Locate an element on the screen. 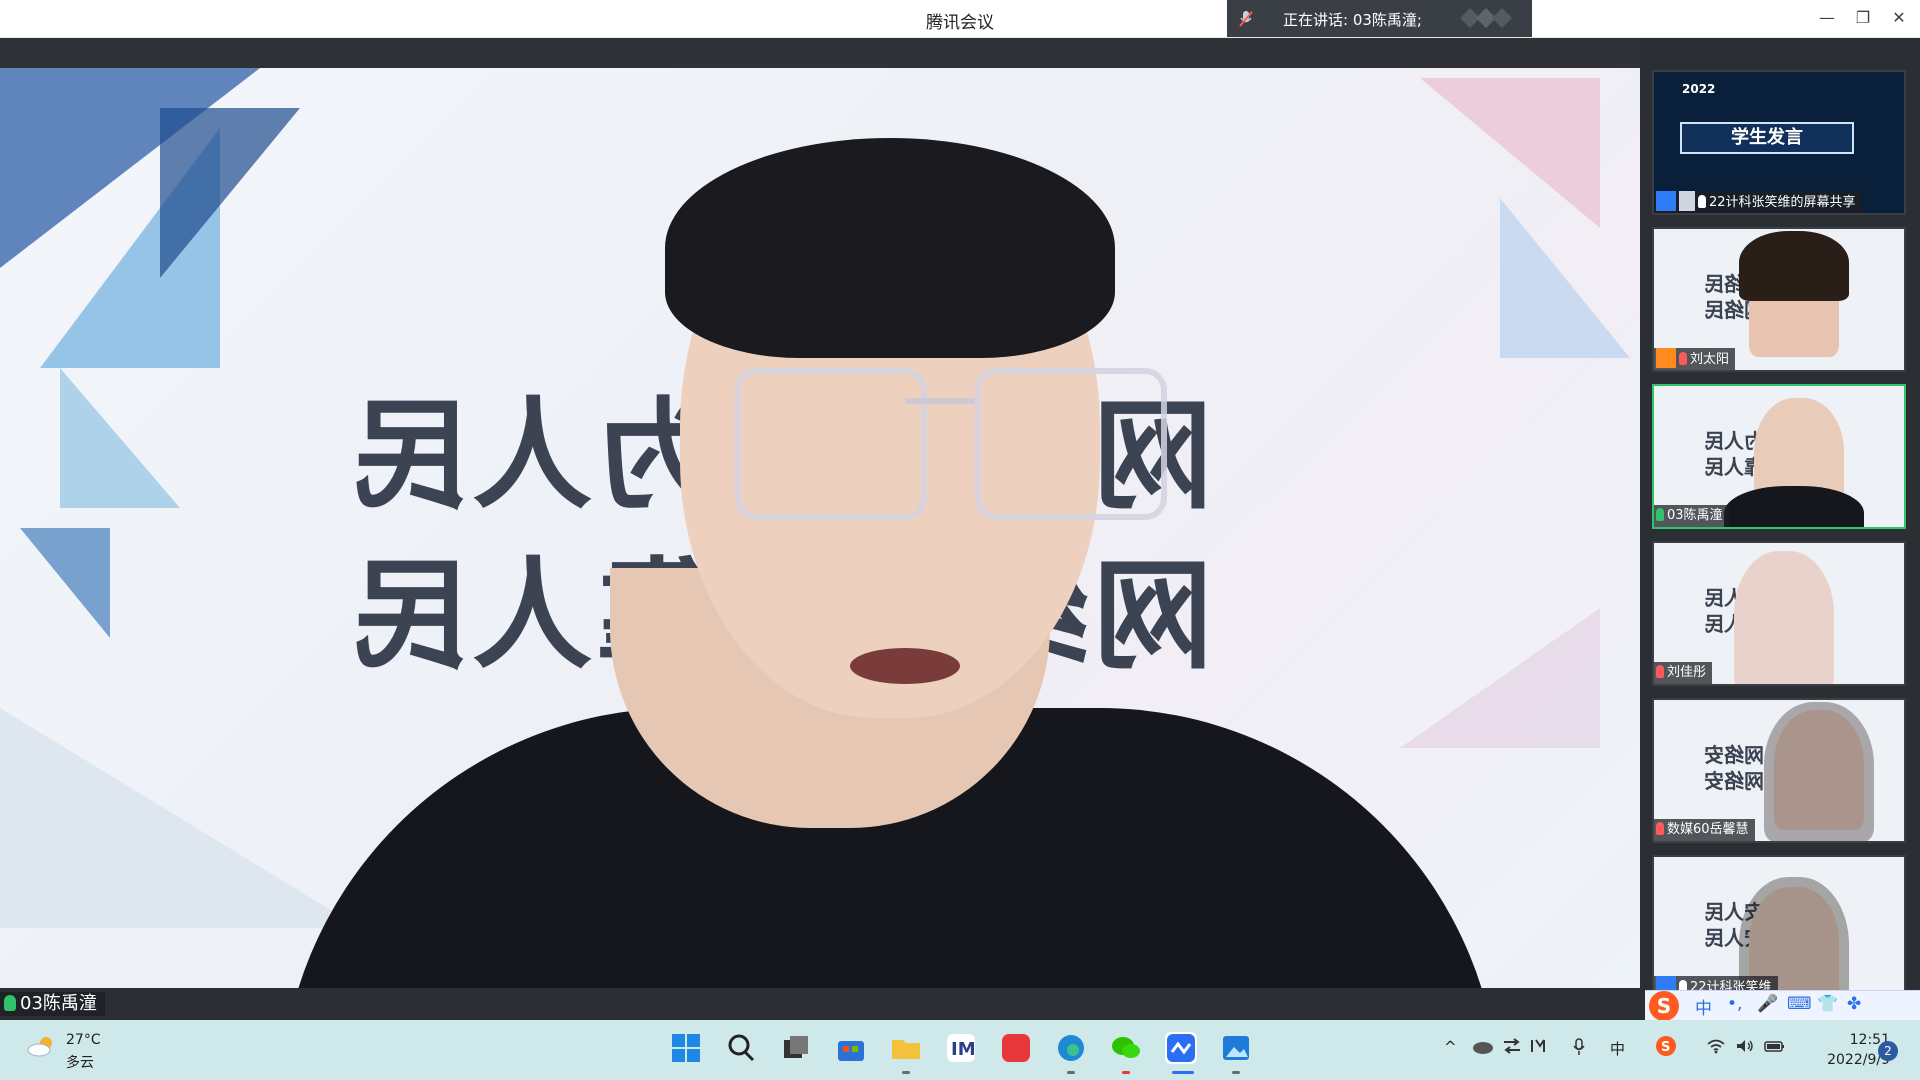 The height and width of the screenshot is (1080, 1920). speaker-glasses-bridge is located at coordinates (940, 401).